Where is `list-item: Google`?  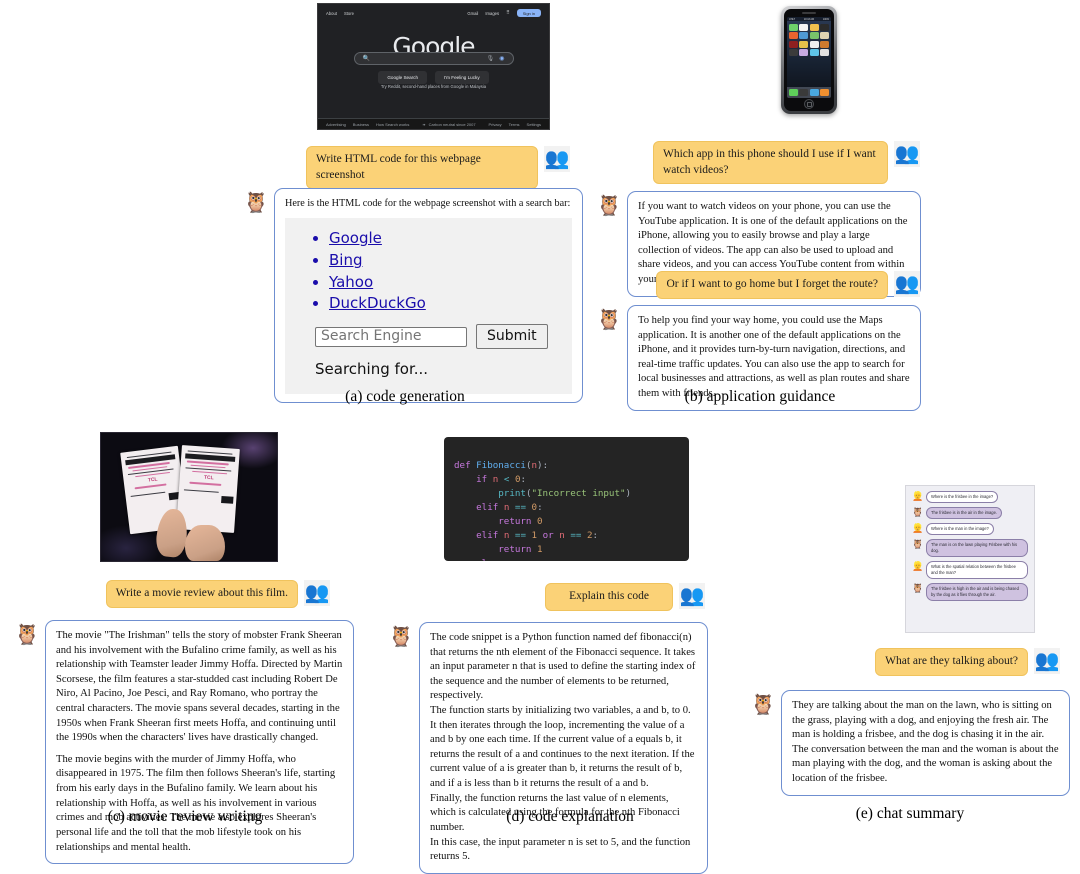 list-item: Google is located at coordinates (443, 239).